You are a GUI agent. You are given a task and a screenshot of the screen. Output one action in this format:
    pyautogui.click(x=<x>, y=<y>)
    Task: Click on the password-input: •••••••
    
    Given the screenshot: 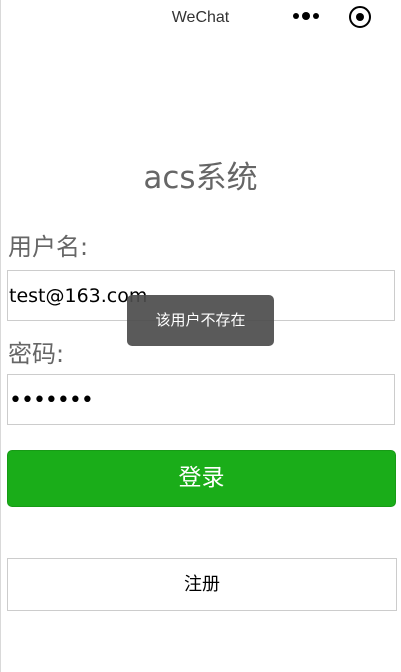 What is the action you would take?
    pyautogui.click(x=201, y=399)
    